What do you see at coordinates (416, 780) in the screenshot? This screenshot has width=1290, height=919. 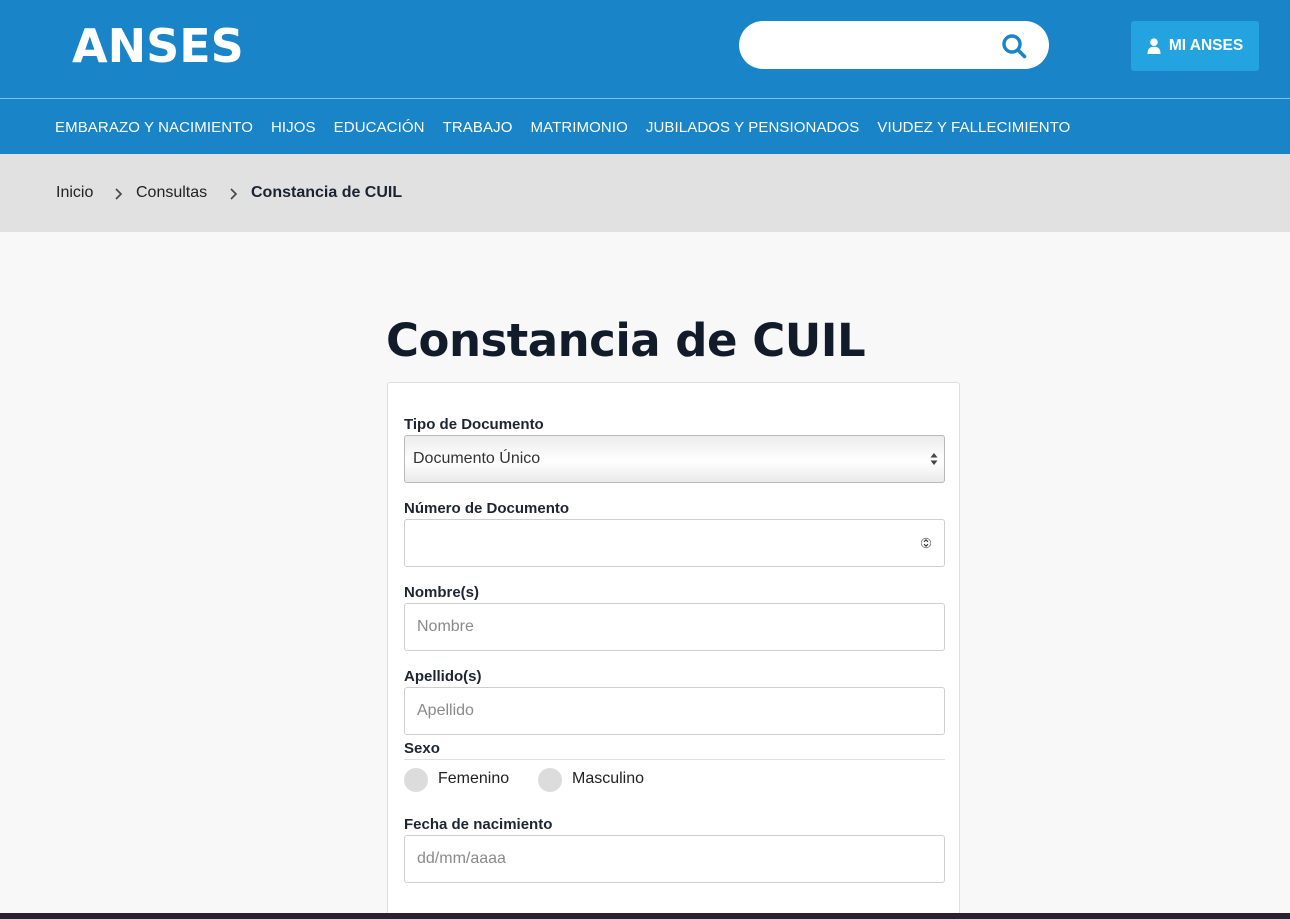 I see `radio-femenino` at bounding box center [416, 780].